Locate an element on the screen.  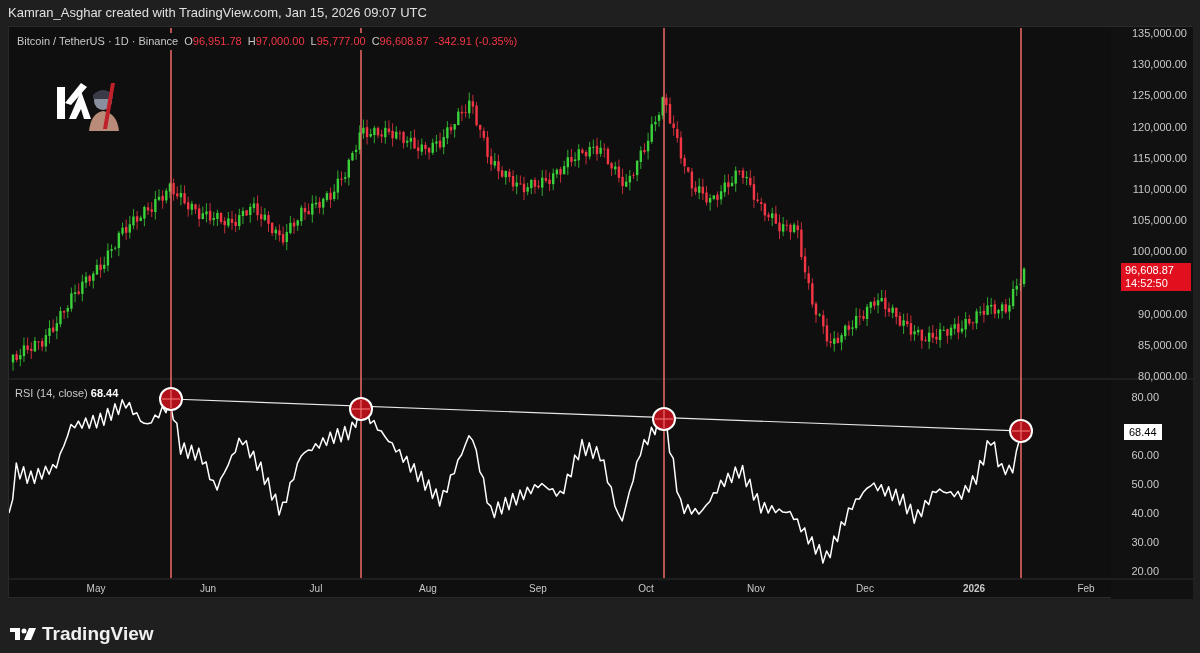
rsi-axis-label: 80.00 is located at coordinates (1145, 397).